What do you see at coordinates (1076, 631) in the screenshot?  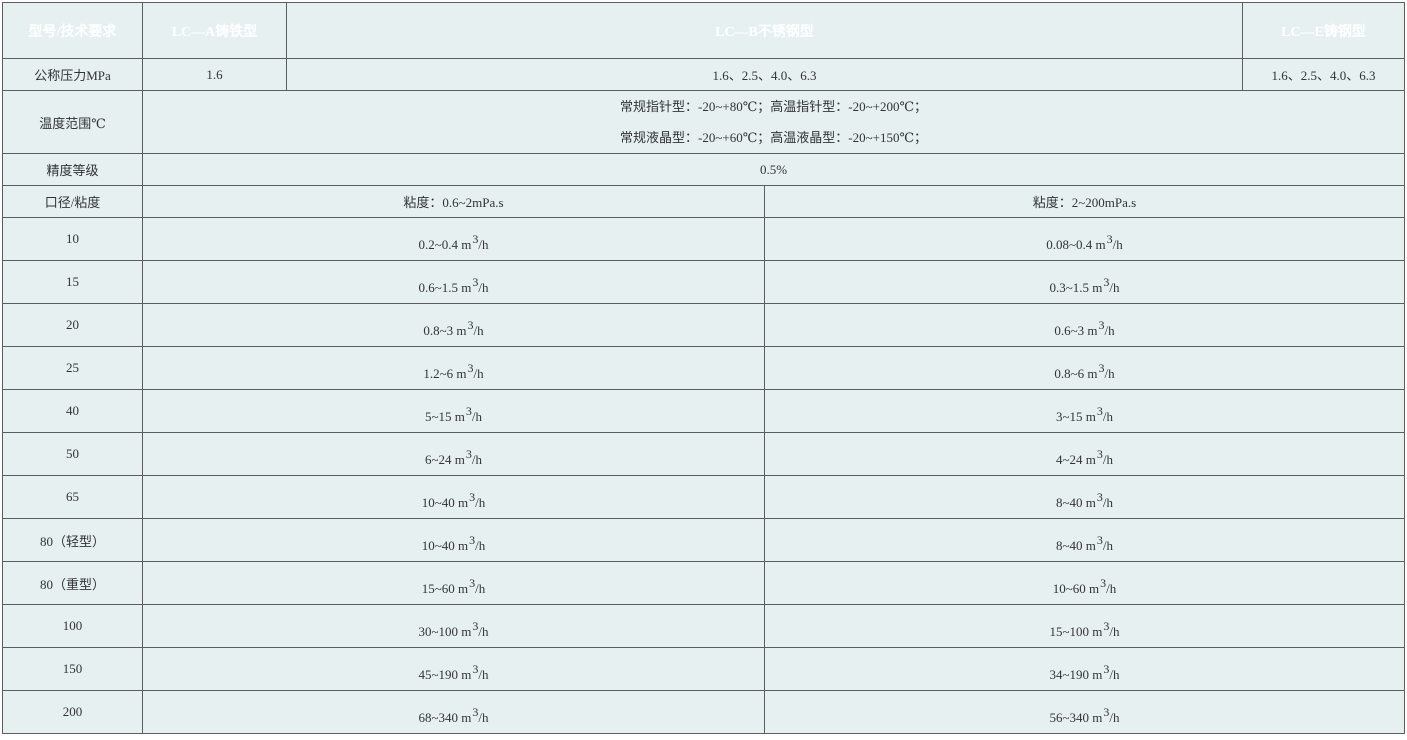 I see `flow-value: 15~100 m` at bounding box center [1076, 631].